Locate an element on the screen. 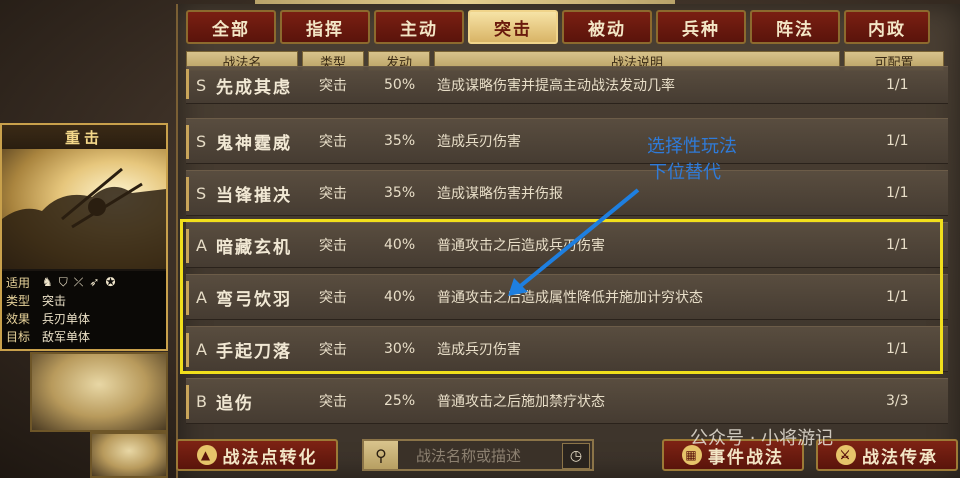 The height and width of the screenshot is (478, 960). tactic-desc: 造成谋略伤害并伤报 is located at coordinates (500, 194).